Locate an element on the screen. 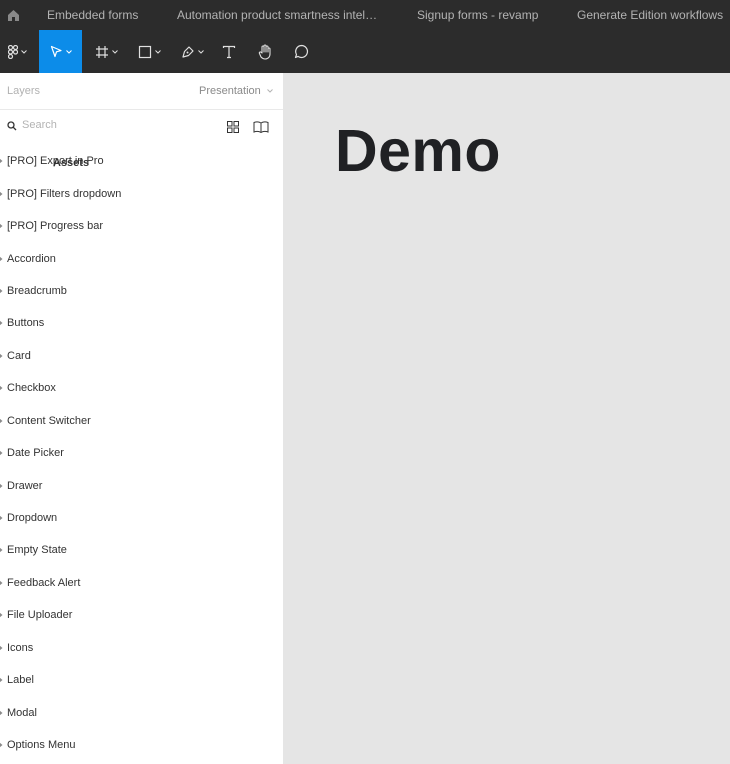  pen-tool-icon is located at coordinates (187, 51).